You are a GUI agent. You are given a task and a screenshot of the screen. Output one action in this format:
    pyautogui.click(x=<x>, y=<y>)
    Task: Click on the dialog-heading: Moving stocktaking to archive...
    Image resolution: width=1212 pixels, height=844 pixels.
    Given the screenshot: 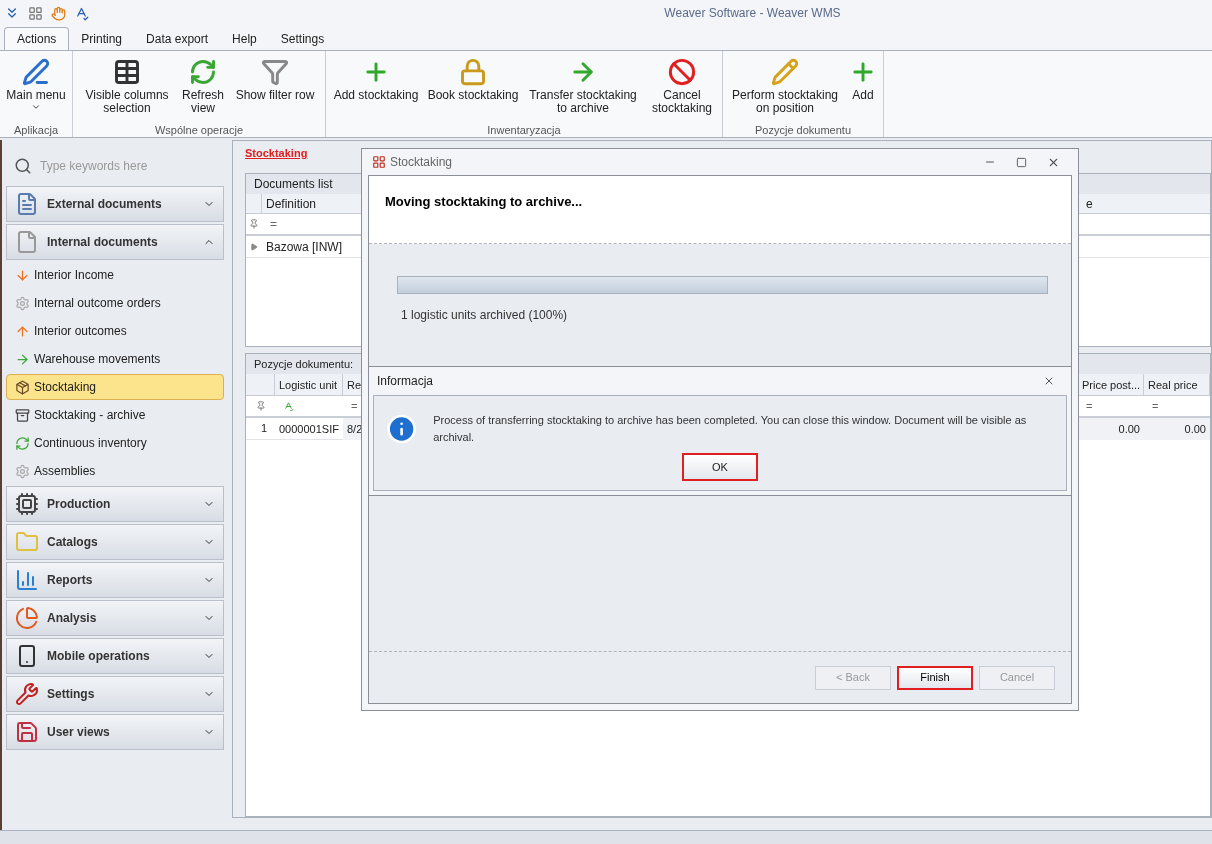 What is the action you would take?
    pyautogui.click(x=484, y=201)
    